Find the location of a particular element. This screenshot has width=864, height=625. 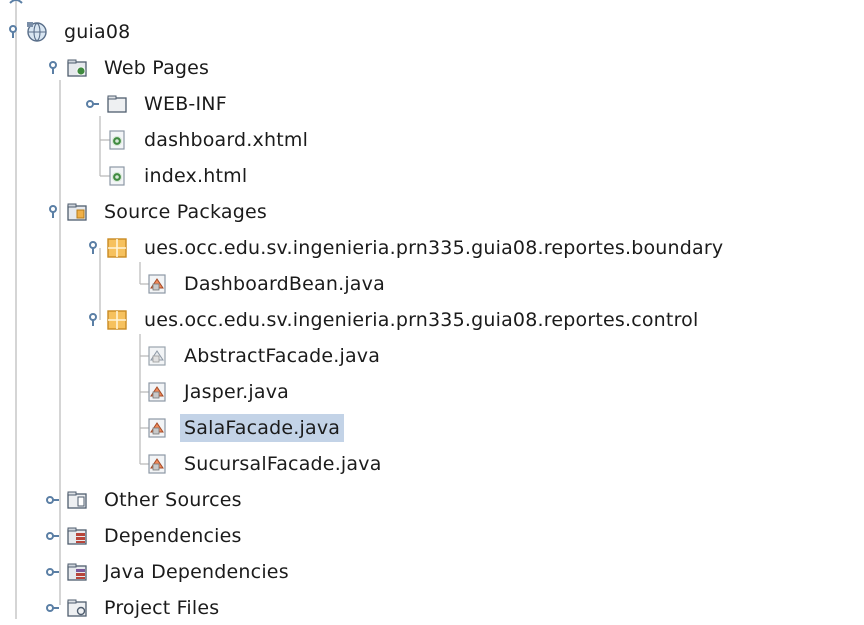

node-label: Jasper.java is located at coordinates (237, 392).